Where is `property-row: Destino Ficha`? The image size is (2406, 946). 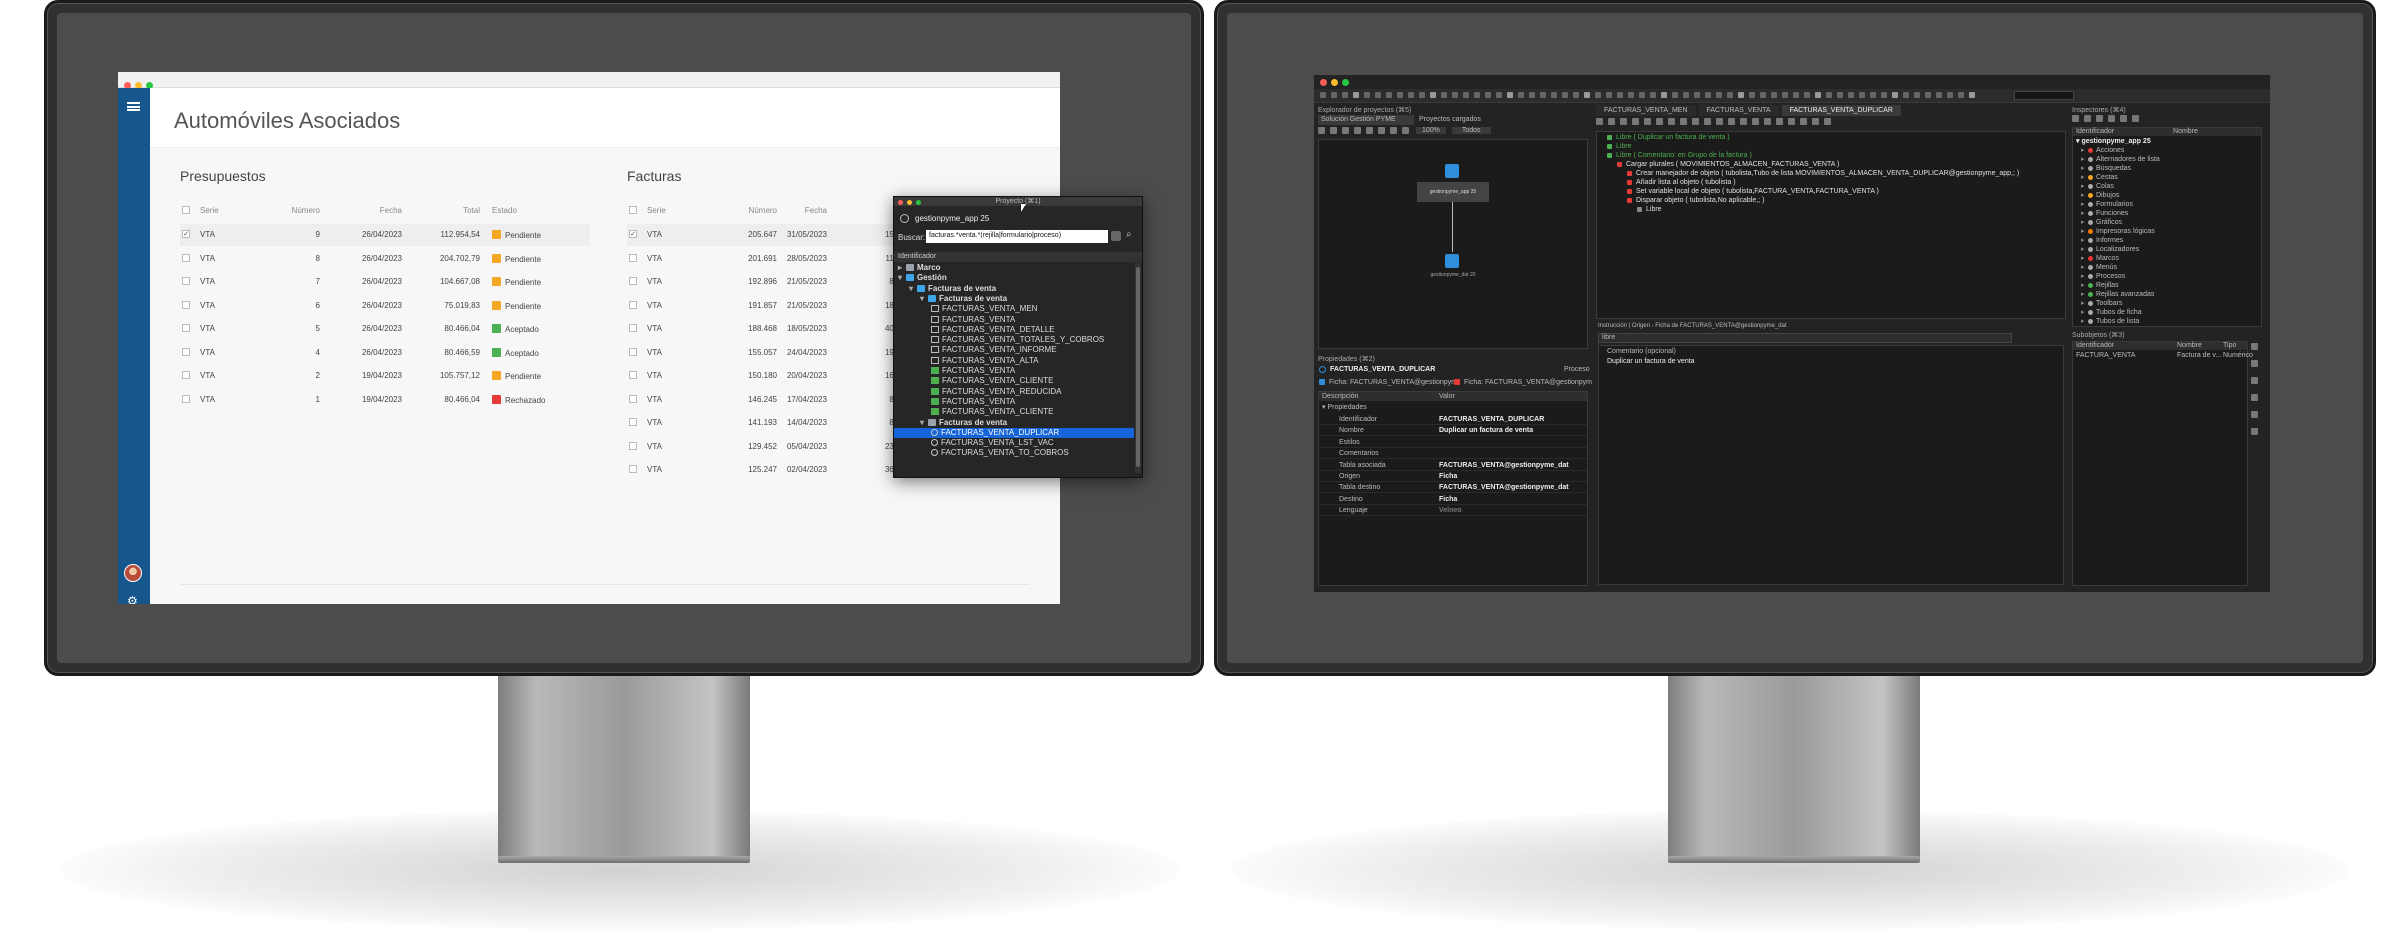
property-row: Destino Ficha is located at coordinates (1453, 499).